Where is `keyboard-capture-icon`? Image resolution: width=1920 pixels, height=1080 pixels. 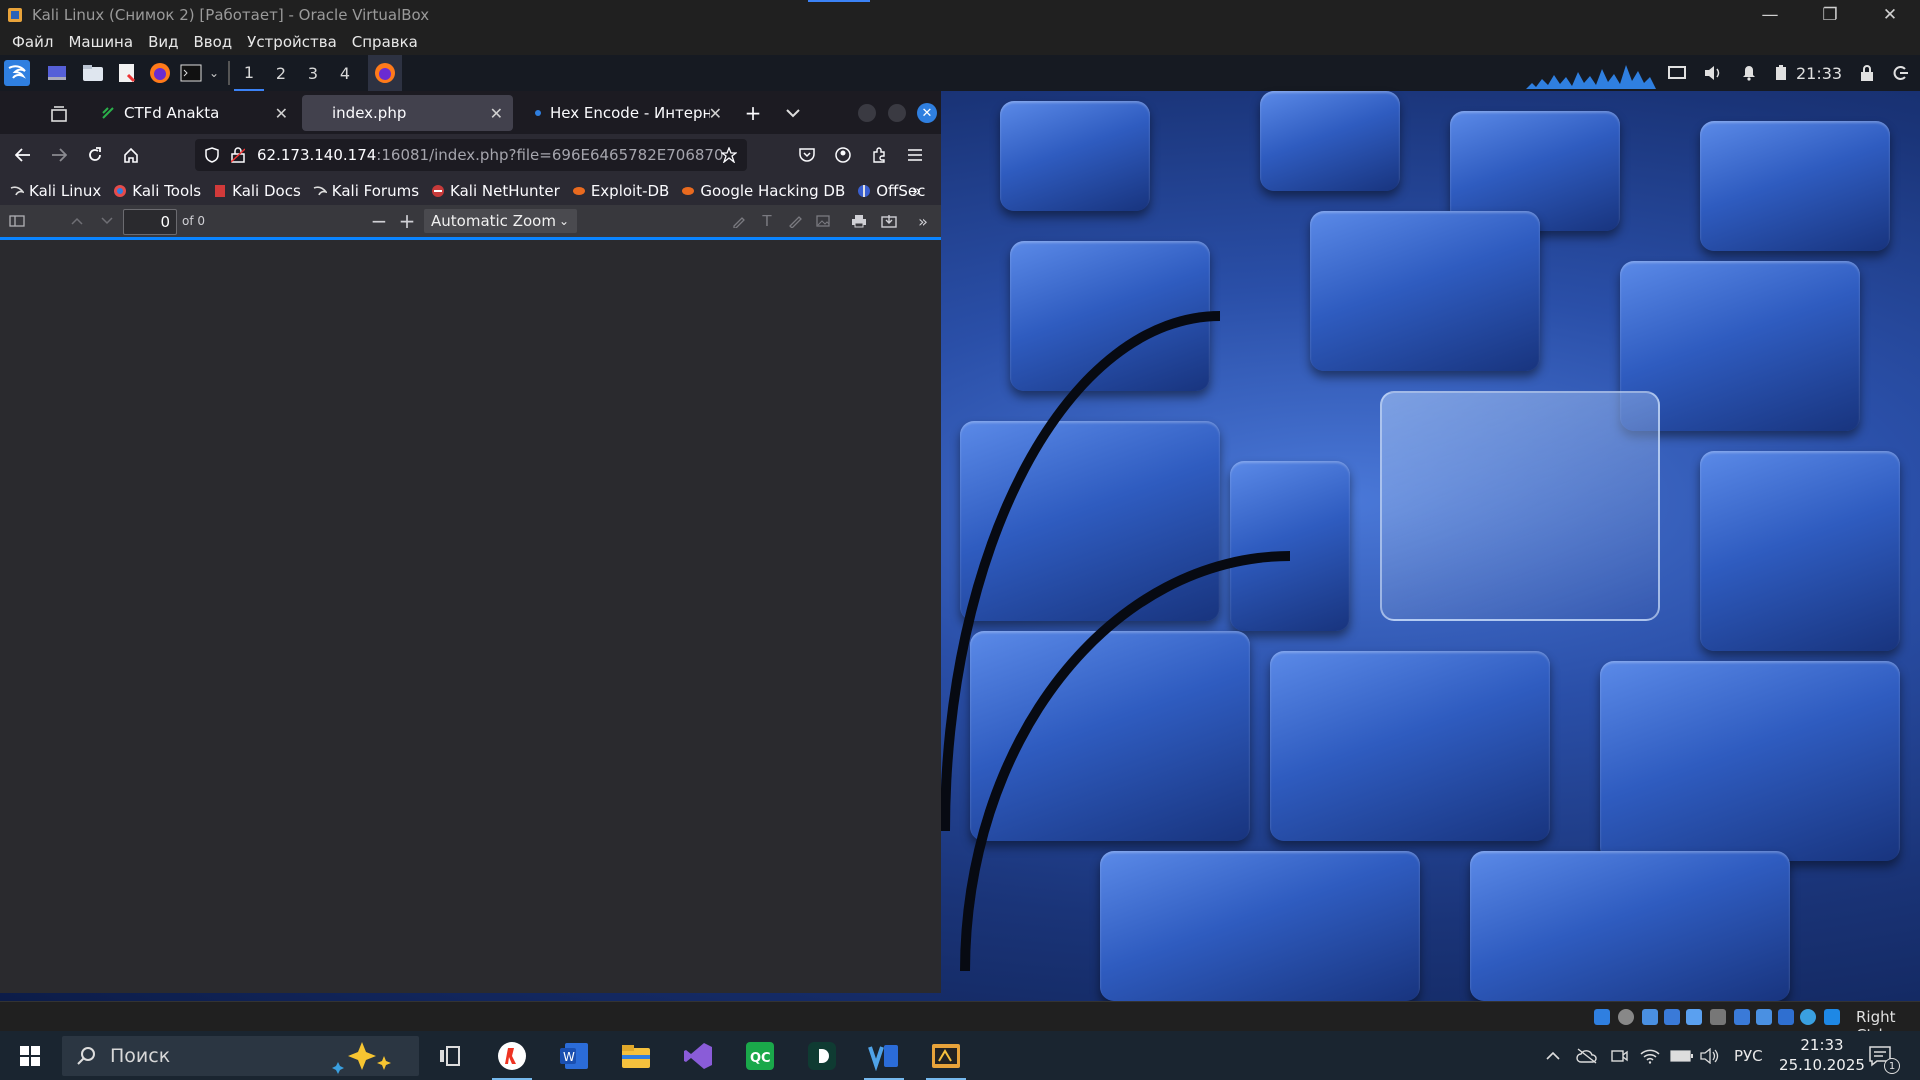
keyboard-capture-icon is located at coordinates (1832, 1017).